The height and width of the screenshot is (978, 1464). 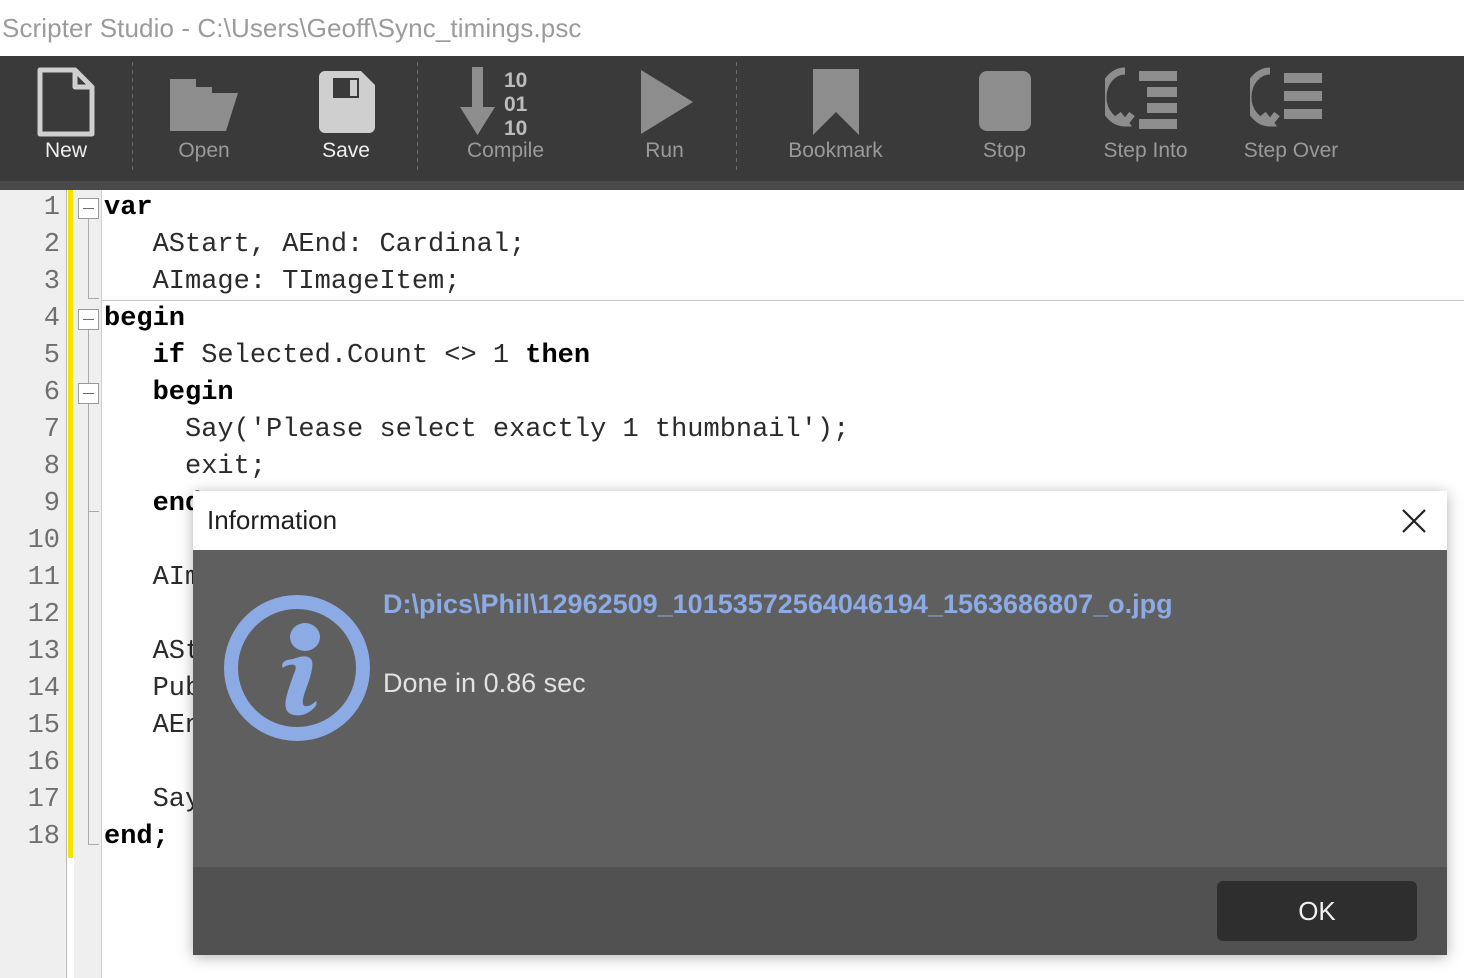 What do you see at coordinates (1291, 102) in the screenshot?
I see `step-over-icon` at bounding box center [1291, 102].